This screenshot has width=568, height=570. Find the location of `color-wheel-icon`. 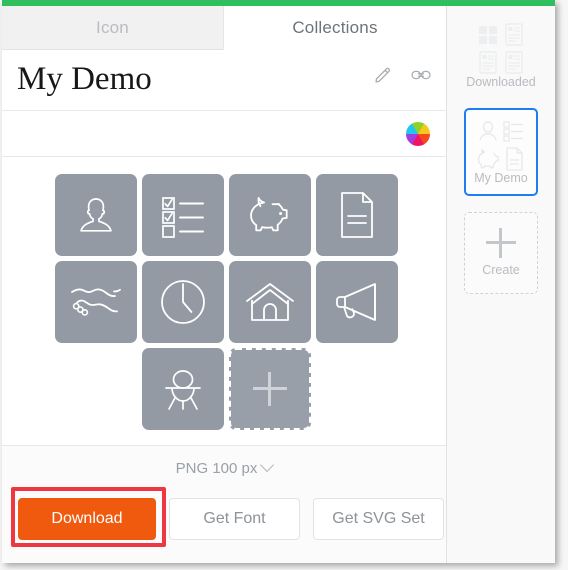

color-wheel-icon is located at coordinates (418, 134).